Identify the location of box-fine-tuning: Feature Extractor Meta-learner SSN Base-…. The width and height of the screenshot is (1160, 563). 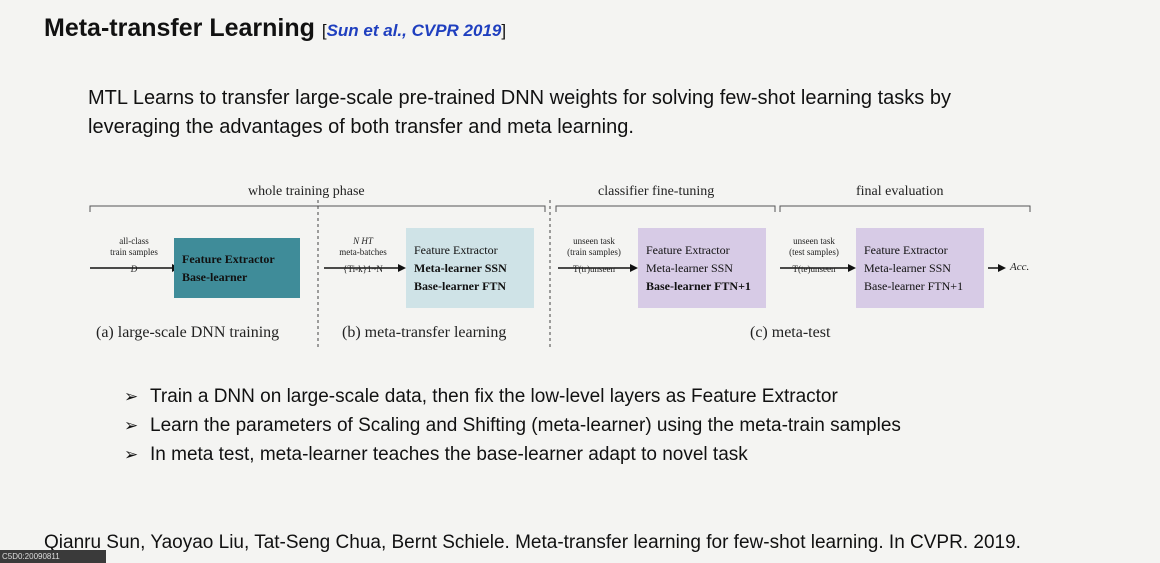
(702, 268).